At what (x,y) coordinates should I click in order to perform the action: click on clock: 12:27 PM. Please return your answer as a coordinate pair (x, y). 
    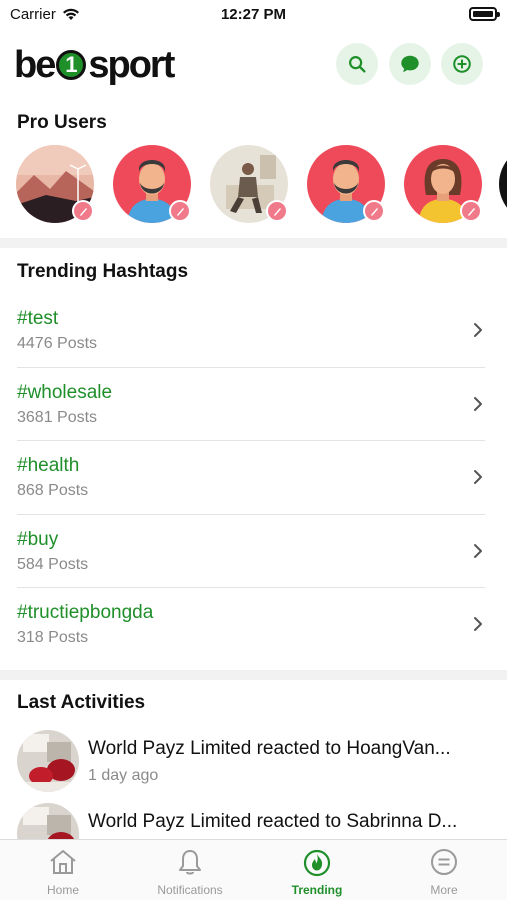
    Looking at the image, I should click on (253, 14).